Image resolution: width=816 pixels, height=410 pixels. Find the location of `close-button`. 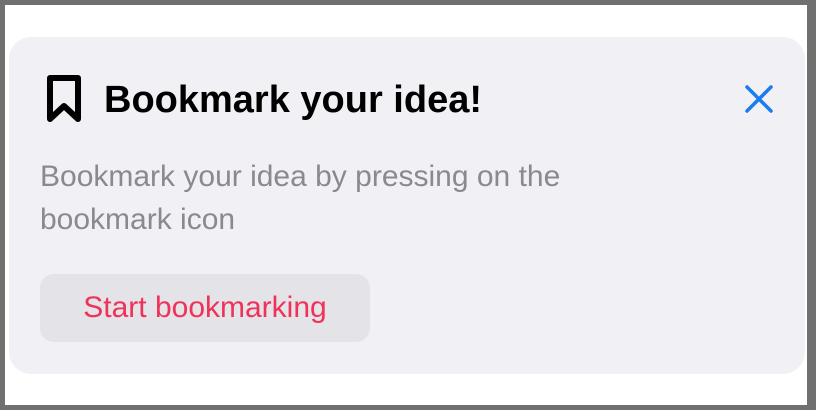

close-button is located at coordinates (759, 99).